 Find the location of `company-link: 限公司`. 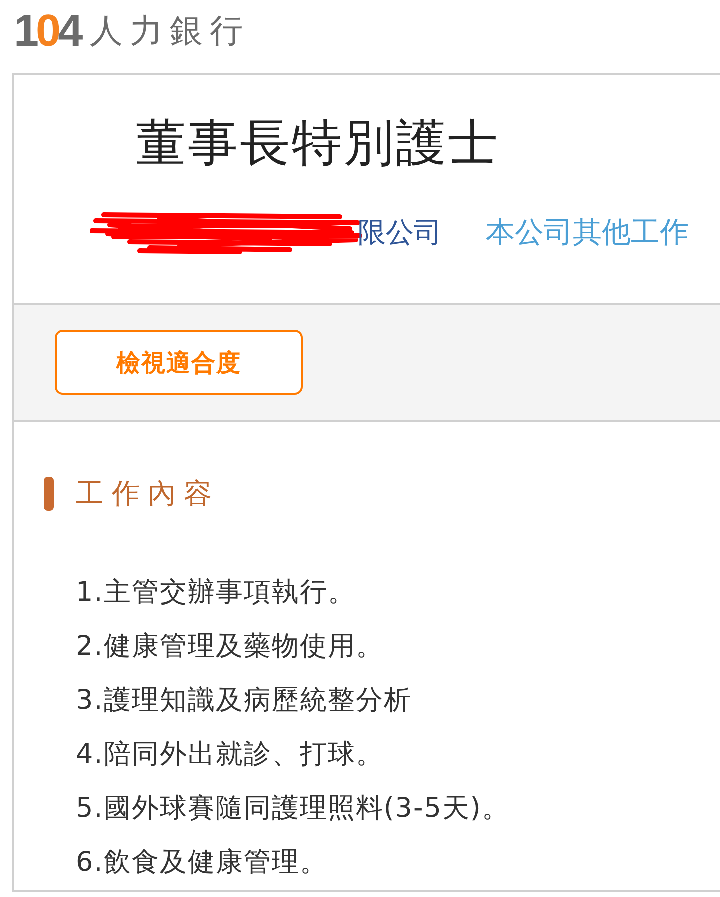

company-link: 限公司 is located at coordinates (400, 233).